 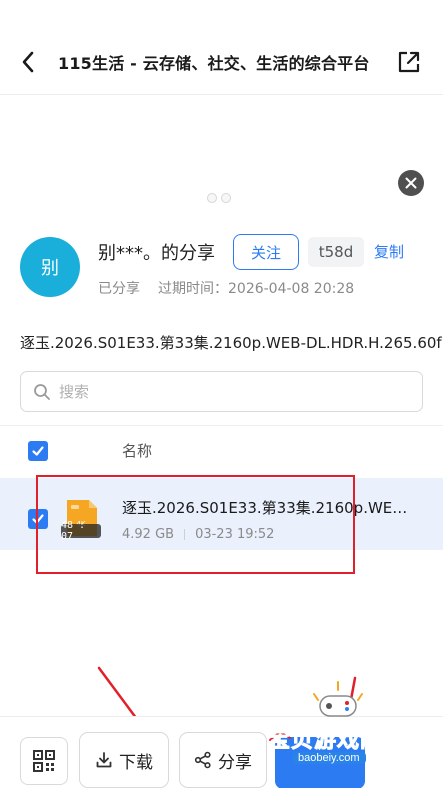 I want to click on search-icon, so click(x=42, y=391).